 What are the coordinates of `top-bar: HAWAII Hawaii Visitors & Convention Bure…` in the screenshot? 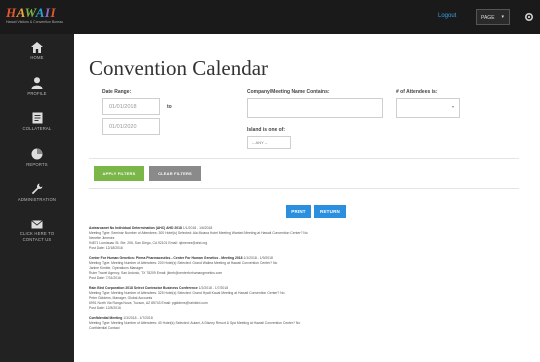 It's located at (270, 17).